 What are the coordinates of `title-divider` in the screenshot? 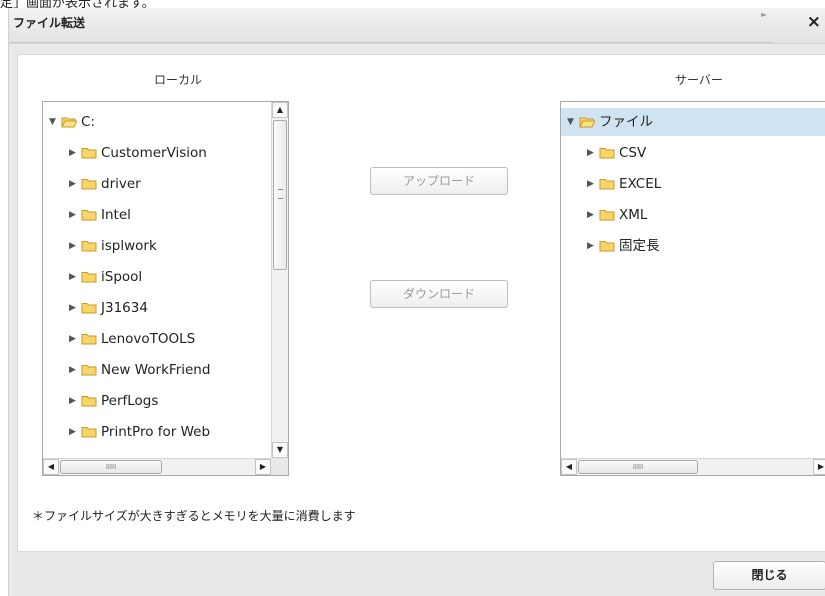 It's located at (391, 42).